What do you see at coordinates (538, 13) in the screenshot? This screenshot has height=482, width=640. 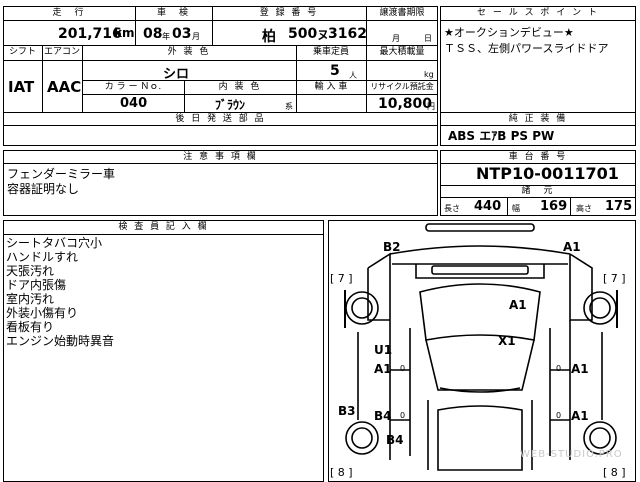 I see `sales-point-header: セ ー ル ス ポ イ ン ト` at bounding box center [538, 13].